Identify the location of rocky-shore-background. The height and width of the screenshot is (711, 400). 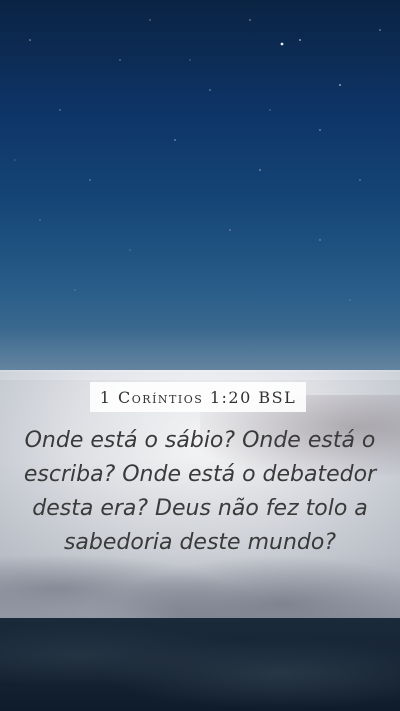
(200, 664).